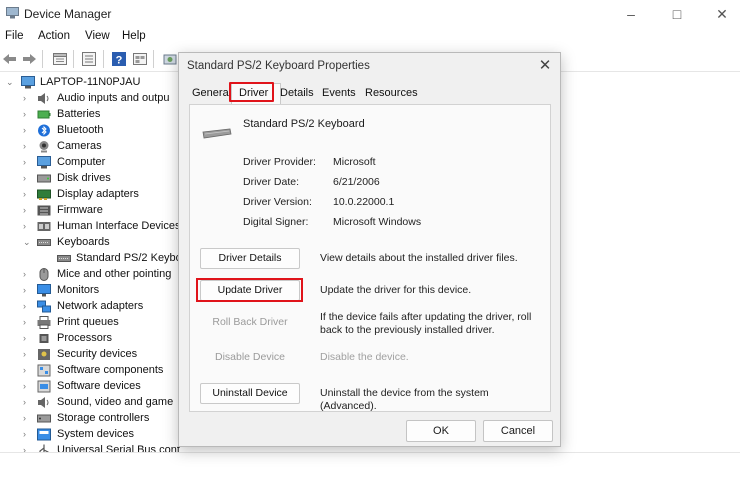 This screenshot has height=494, width=740. Describe the element at coordinates (97, 354) in the screenshot. I see `tree-item-label: Security devices` at that location.